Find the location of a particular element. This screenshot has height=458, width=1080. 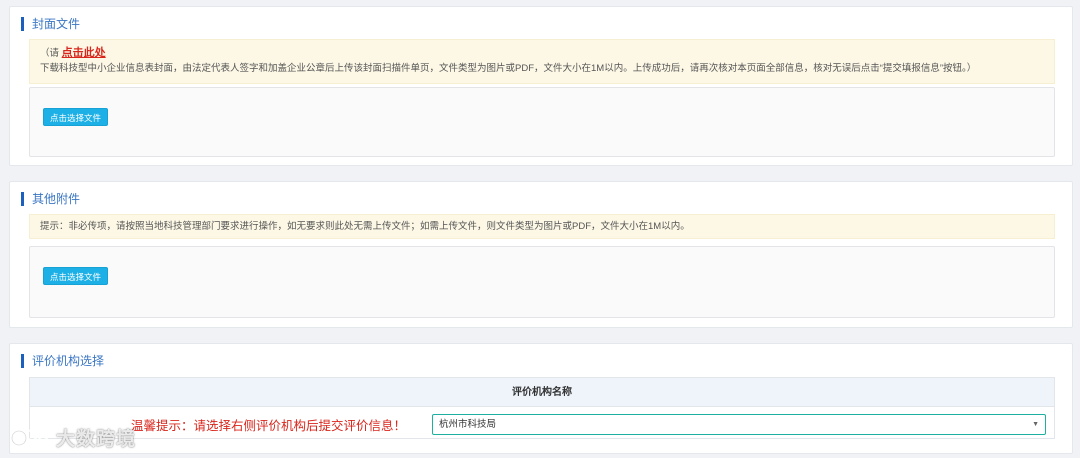

download-cover-link: 点击此处 is located at coordinates (84, 53).